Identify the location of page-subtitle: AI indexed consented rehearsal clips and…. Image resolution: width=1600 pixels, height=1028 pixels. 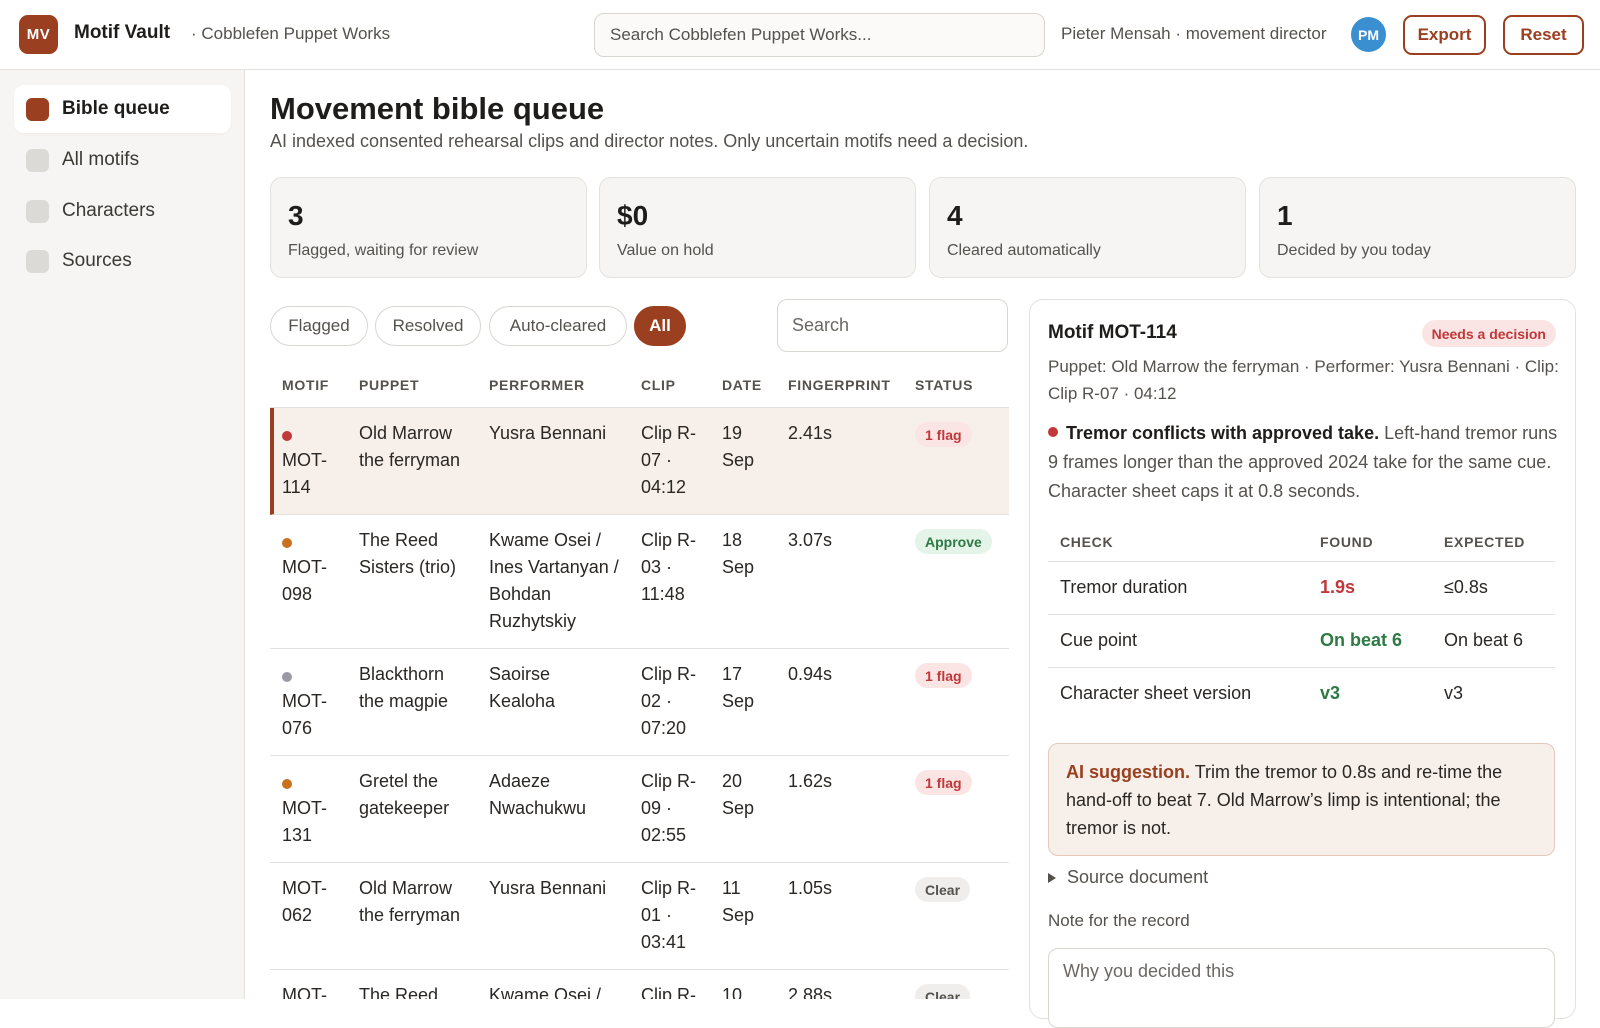
(649, 141).